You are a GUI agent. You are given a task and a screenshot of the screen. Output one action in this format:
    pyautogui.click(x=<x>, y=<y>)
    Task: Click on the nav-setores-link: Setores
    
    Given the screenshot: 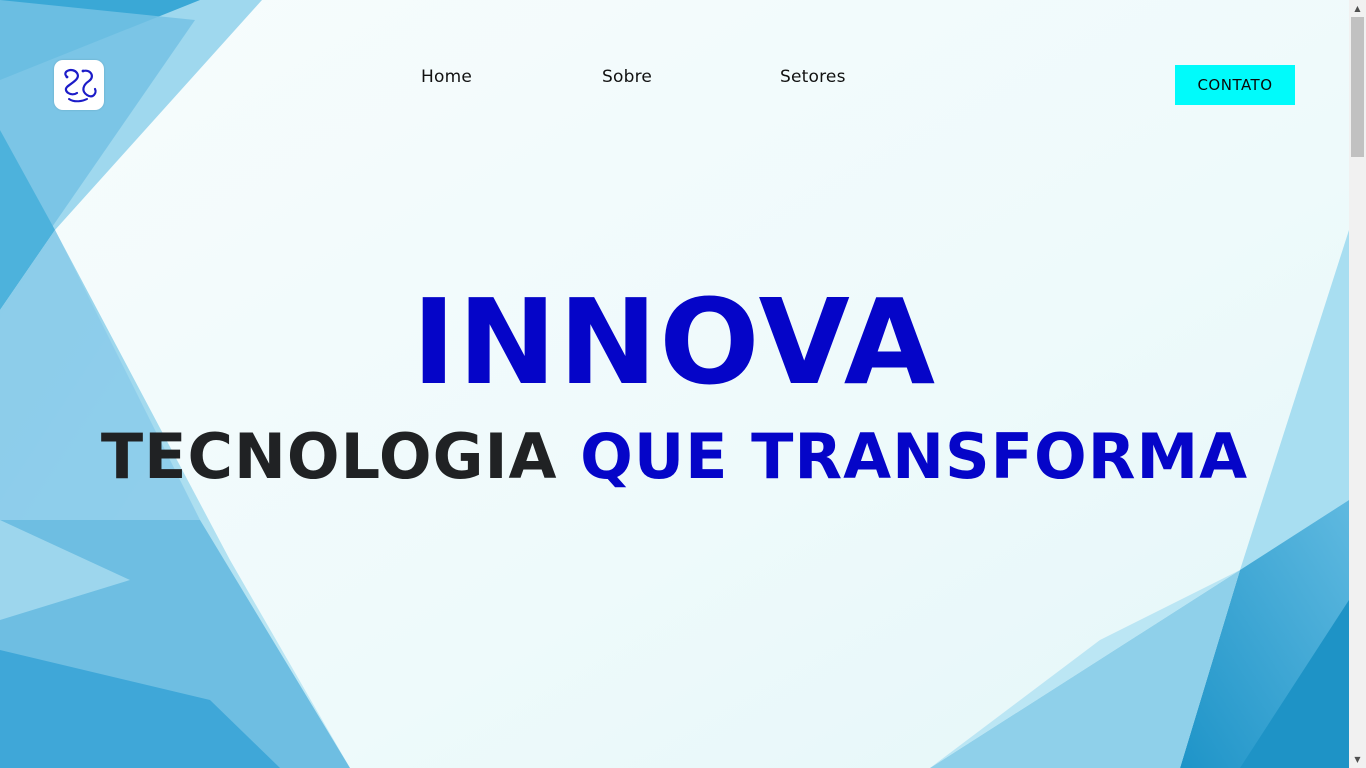 What is the action you would take?
    pyautogui.click(x=813, y=77)
    